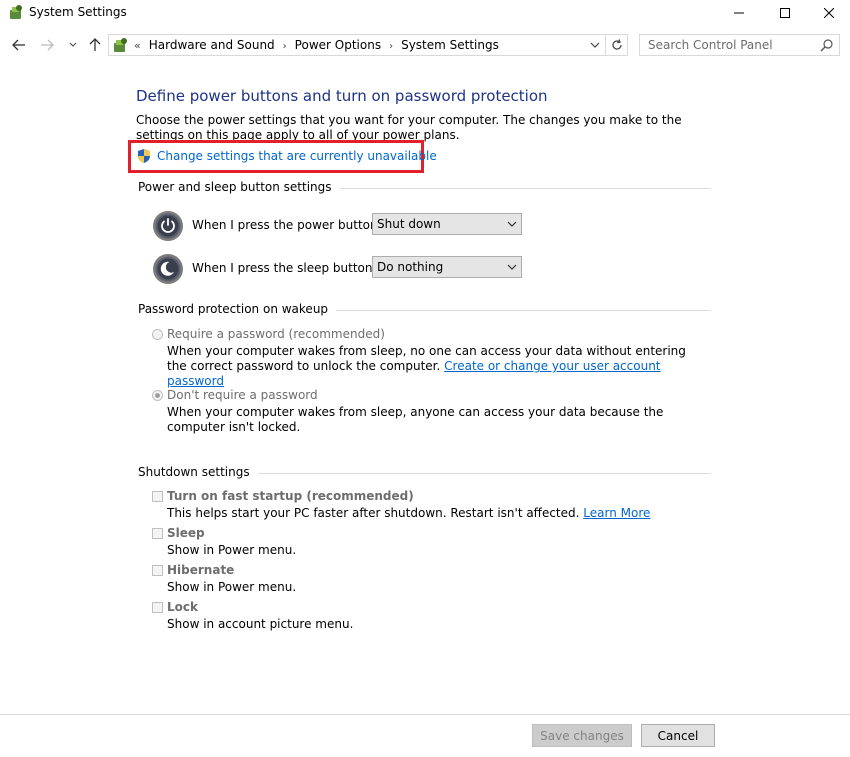 The width and height of the screenshot is (850, 757). What do you see at coordinates (827, 45) in the screenshot?
I see `search-icon` at bounding box center [827, 45].